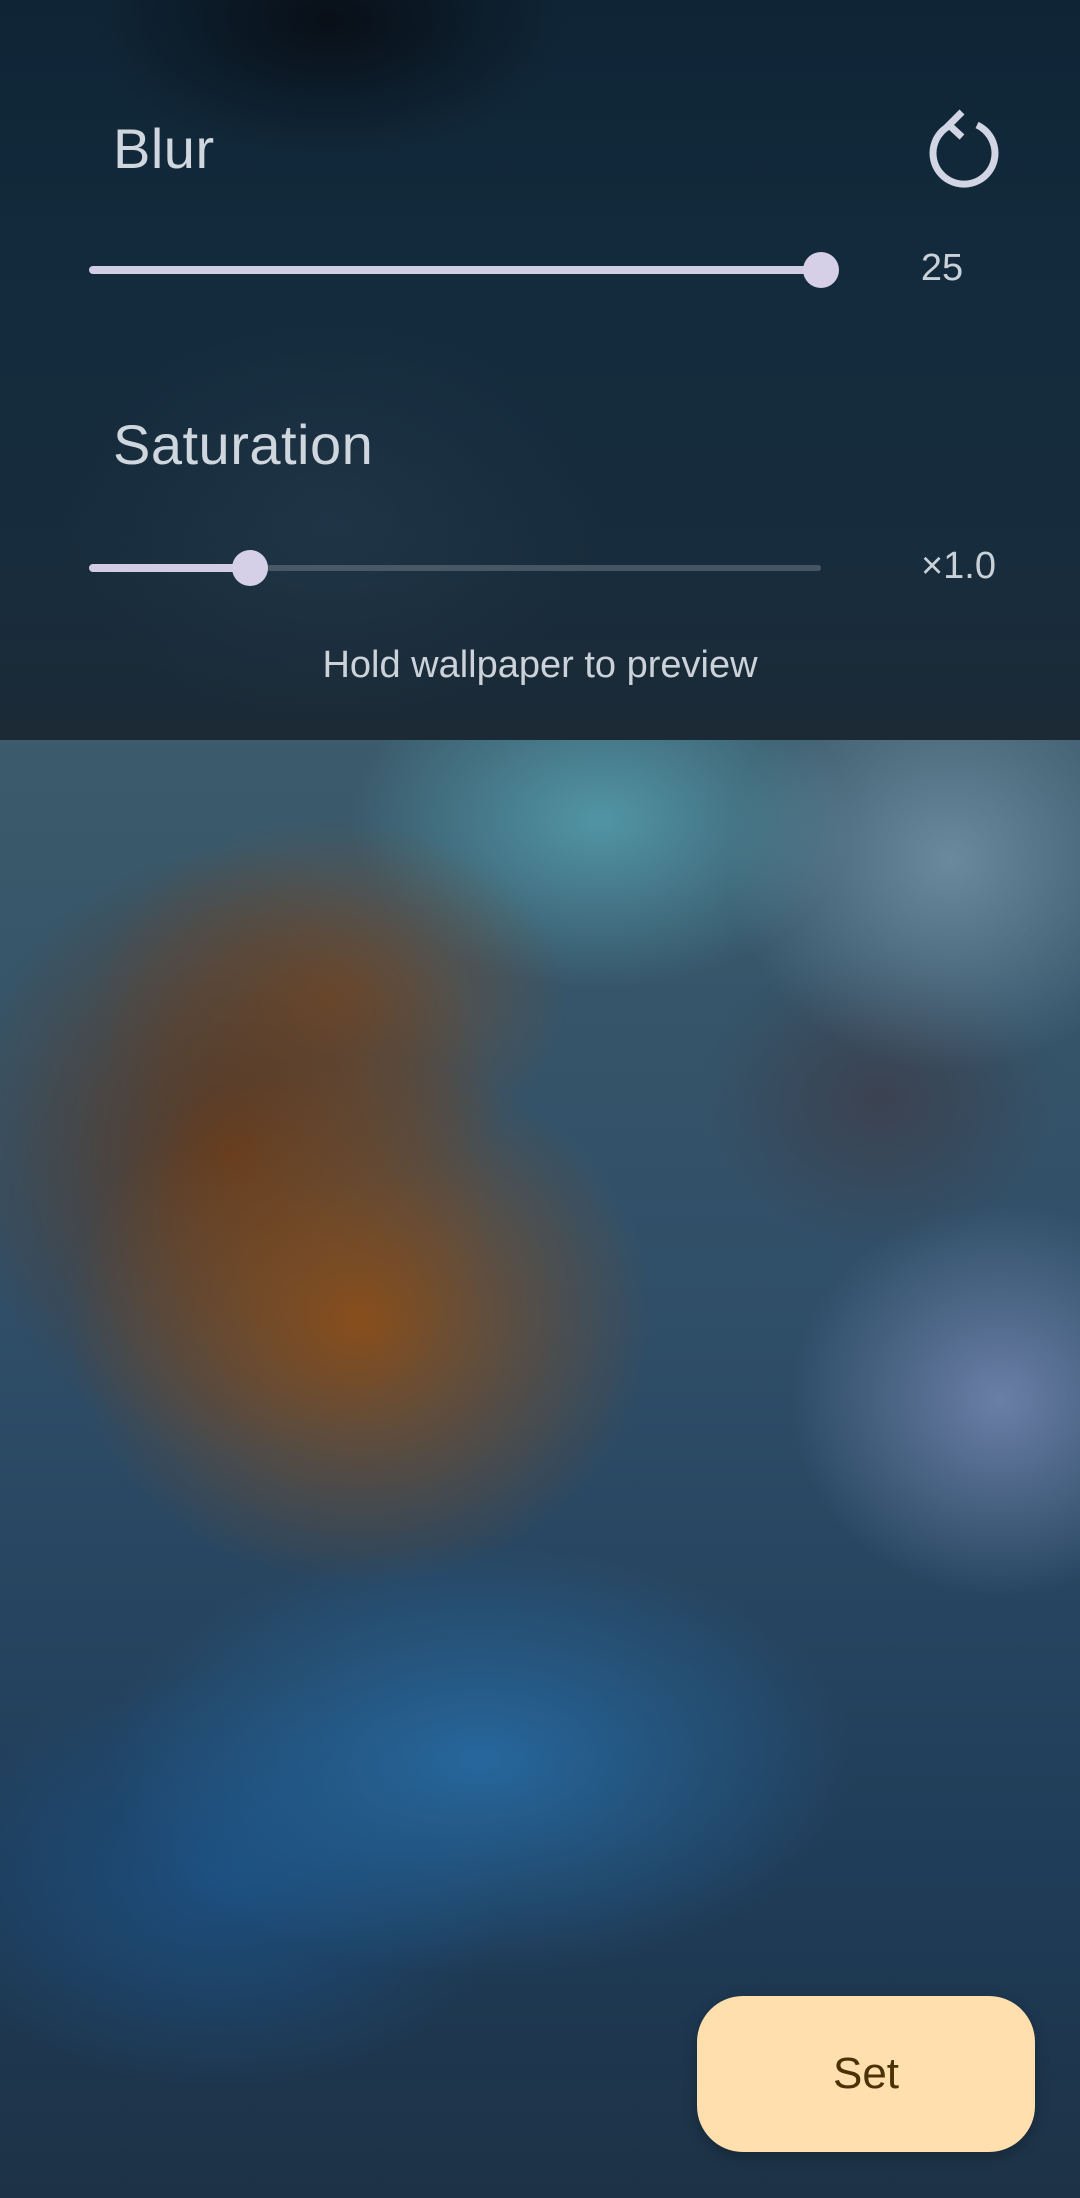 The height and width of the screenshot is (2198, 1080). I want to click on saturation-slider-fill, so click(169, 568).